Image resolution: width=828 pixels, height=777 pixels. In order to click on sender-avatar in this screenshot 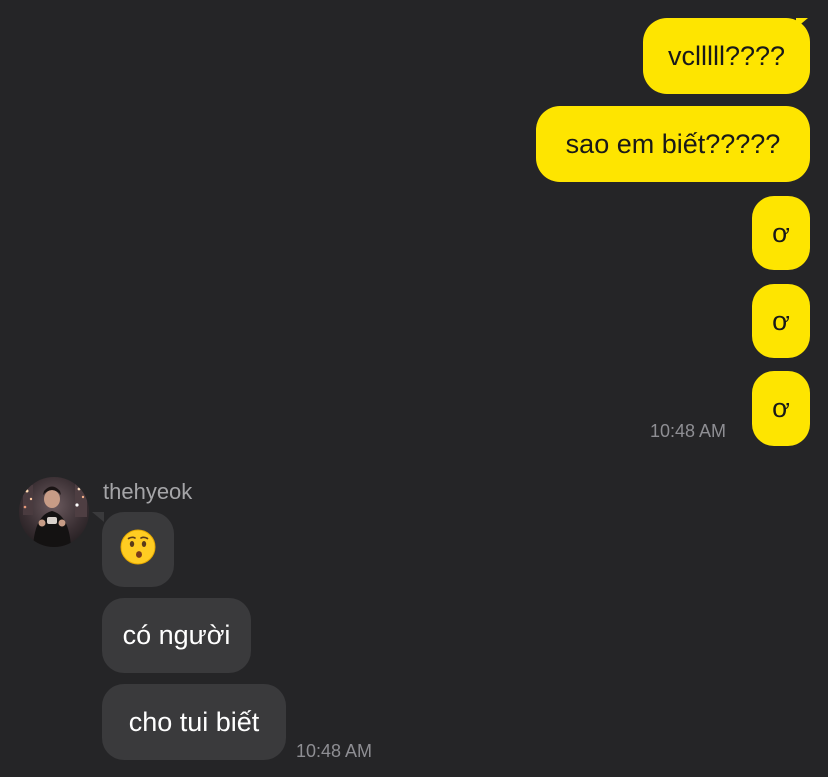, I will do `click(54, 512)`.